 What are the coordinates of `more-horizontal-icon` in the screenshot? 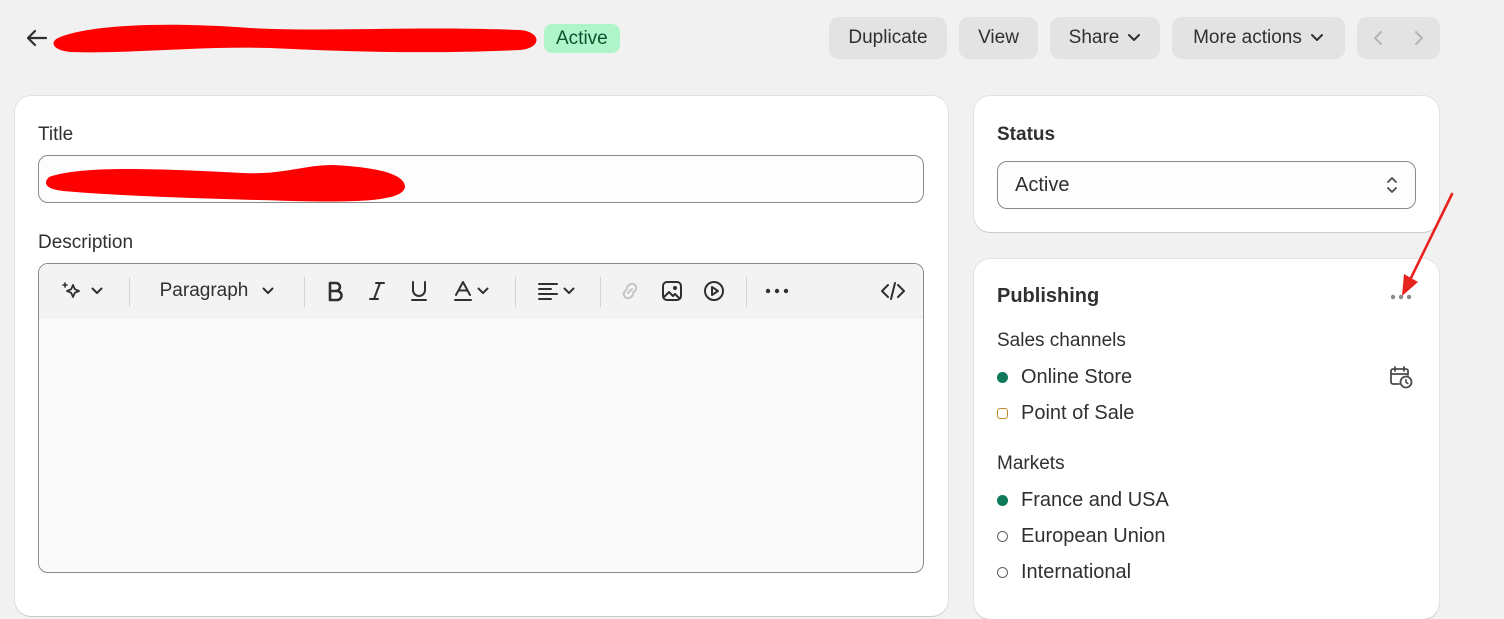 It's located at (777, 291).